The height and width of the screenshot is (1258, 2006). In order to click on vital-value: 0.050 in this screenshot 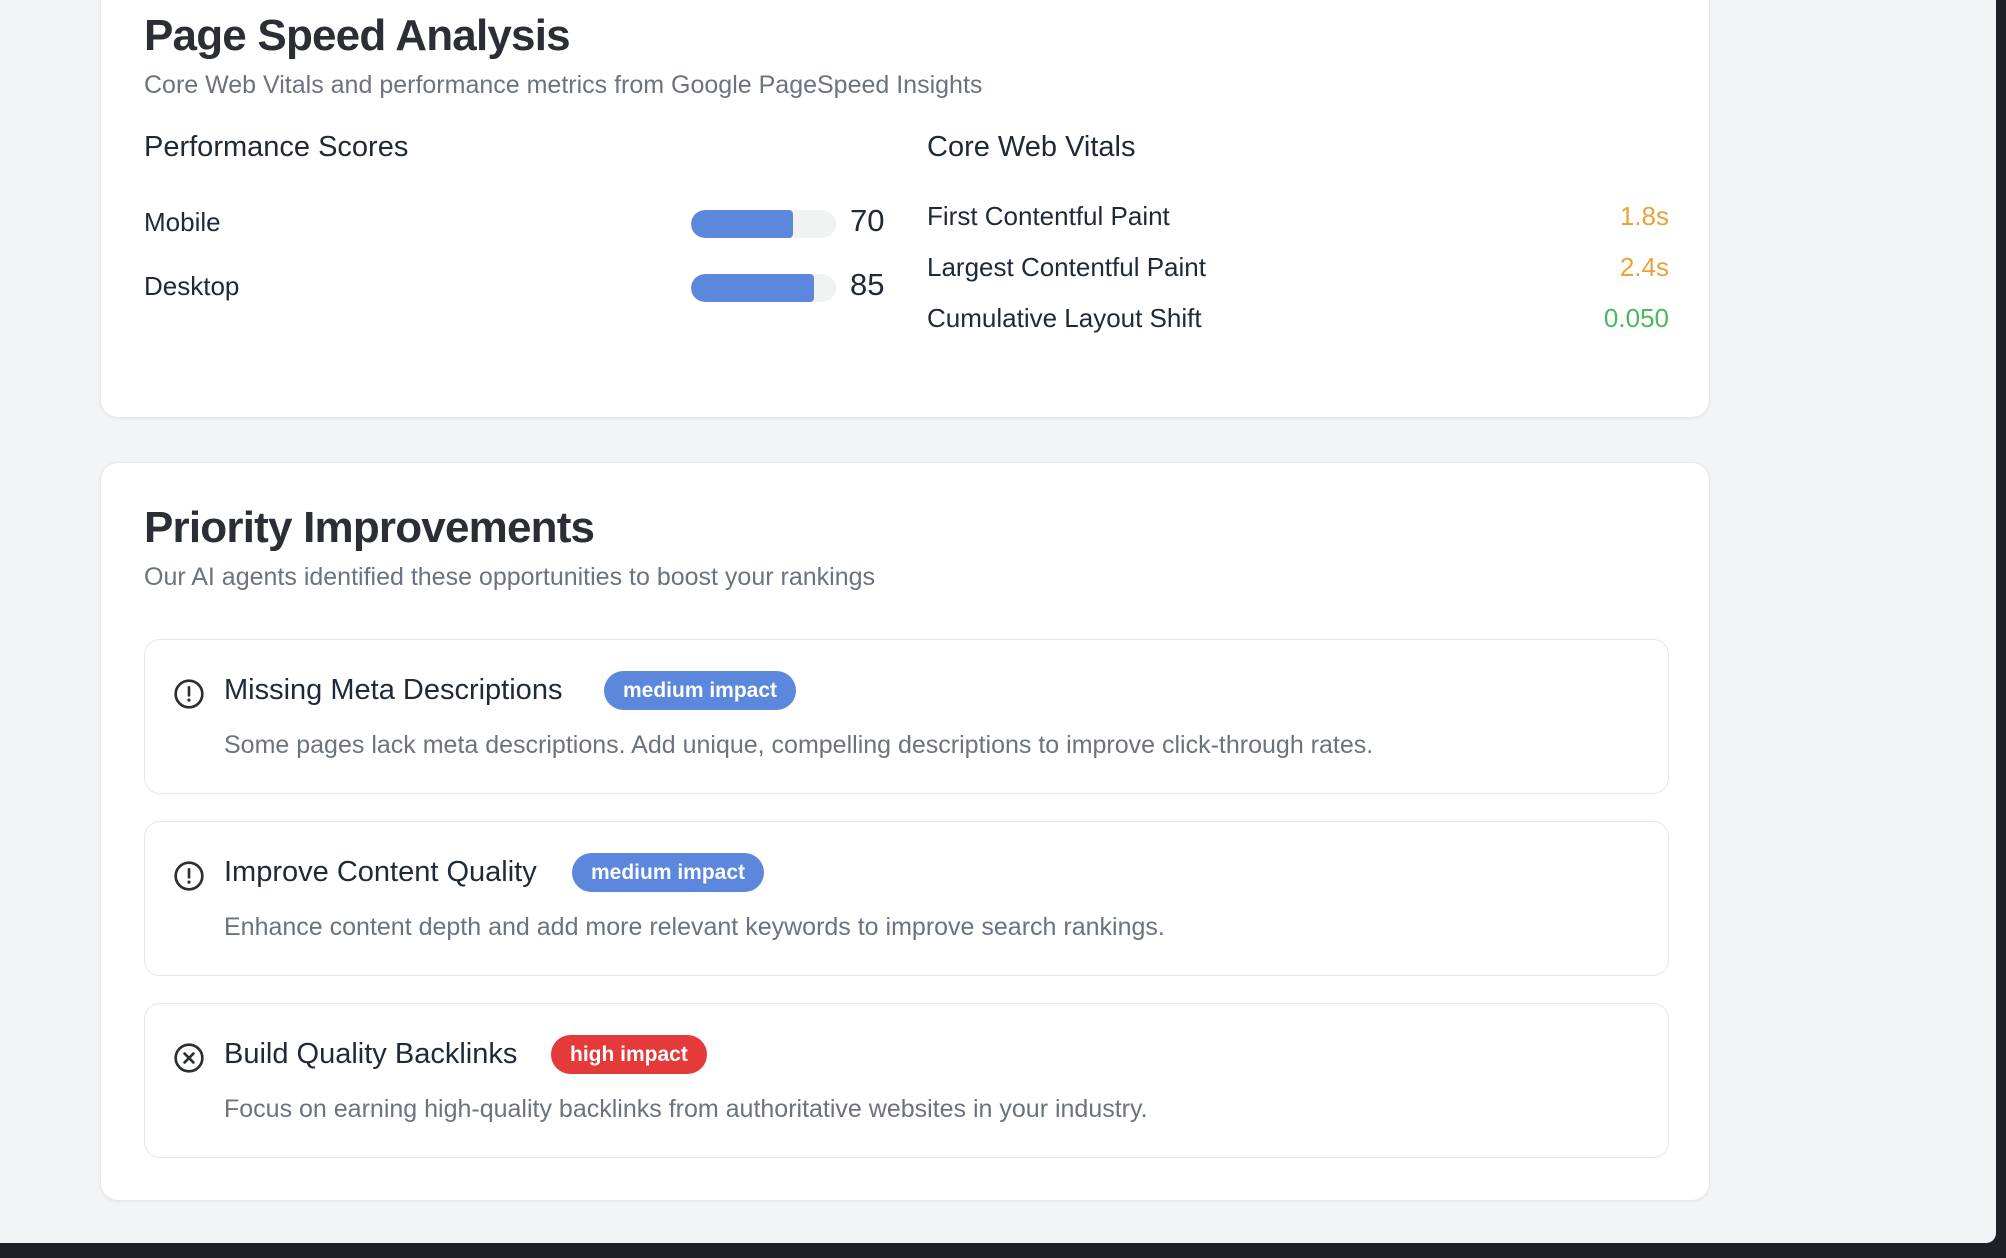, I will do `click(1636, 318)`.